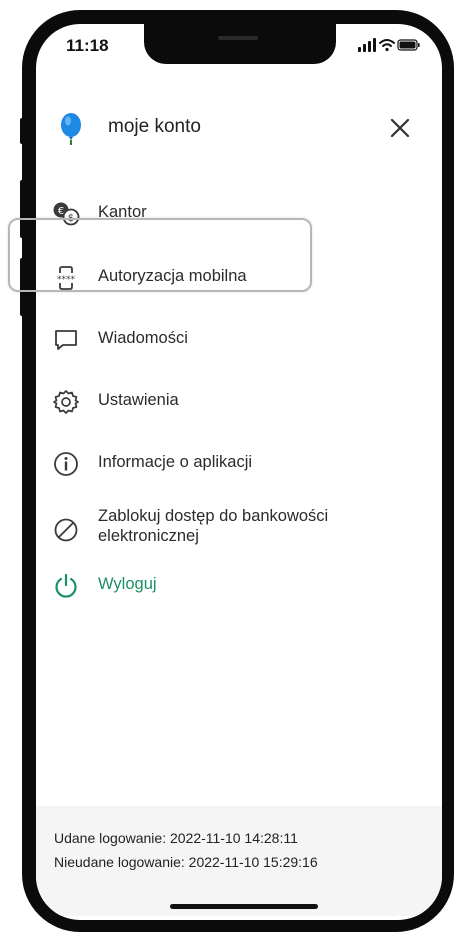 The height and width of the screenshot is (936, 457). Describe the element at coordinates (160, 255) in the screenshot. I see `highlight-frame` at that location.